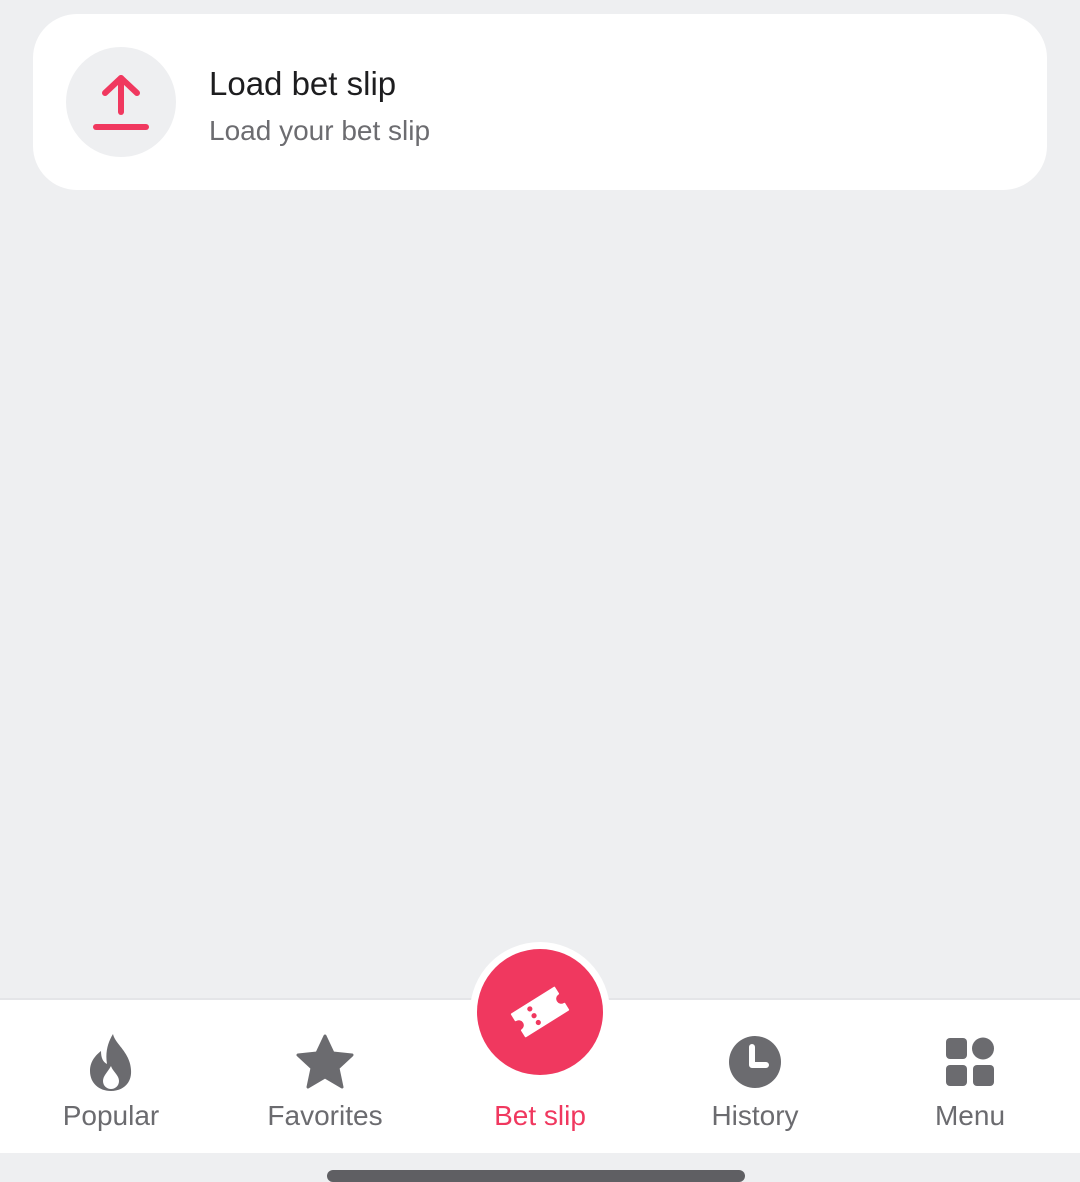 The image size is (1080, 1182). I want to click on flame-icon, so click(111, 1062).